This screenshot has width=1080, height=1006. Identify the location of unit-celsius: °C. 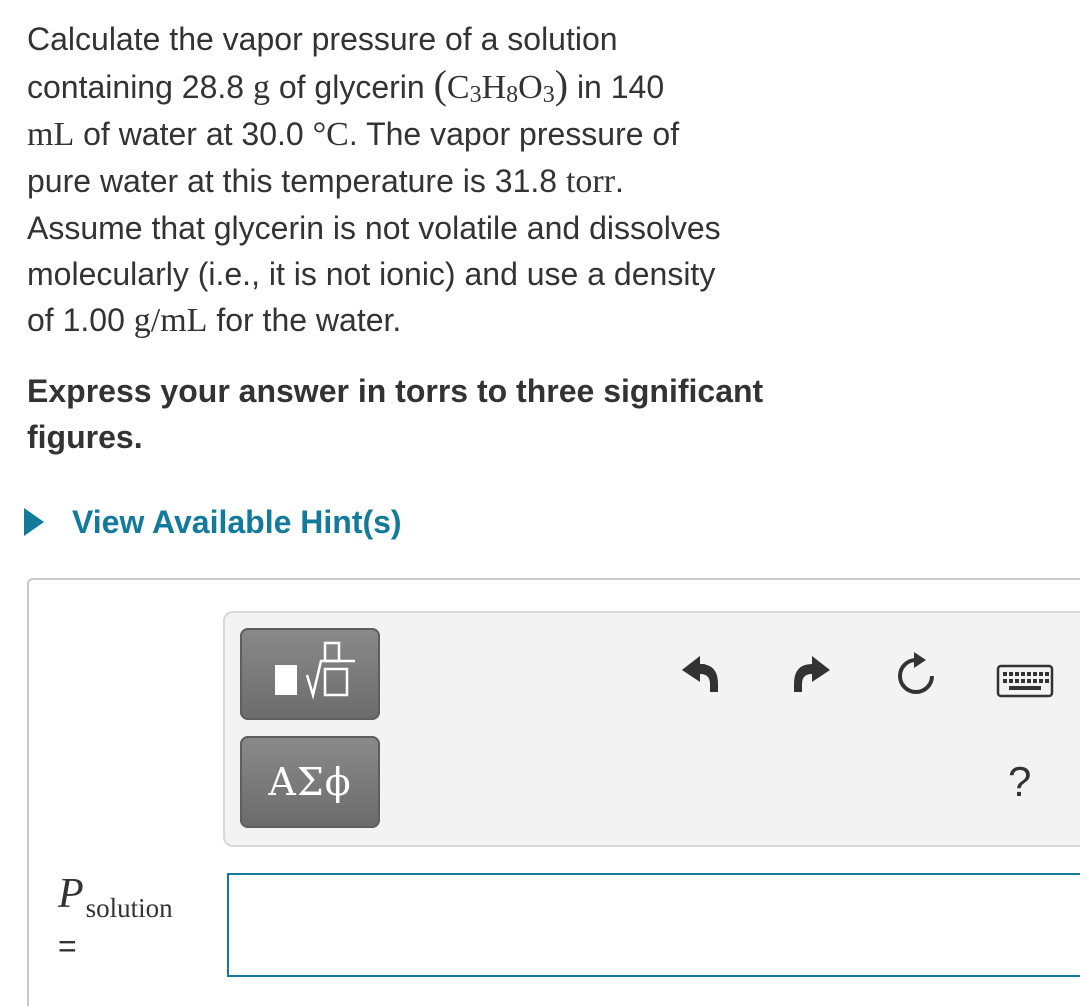
(330, 134).